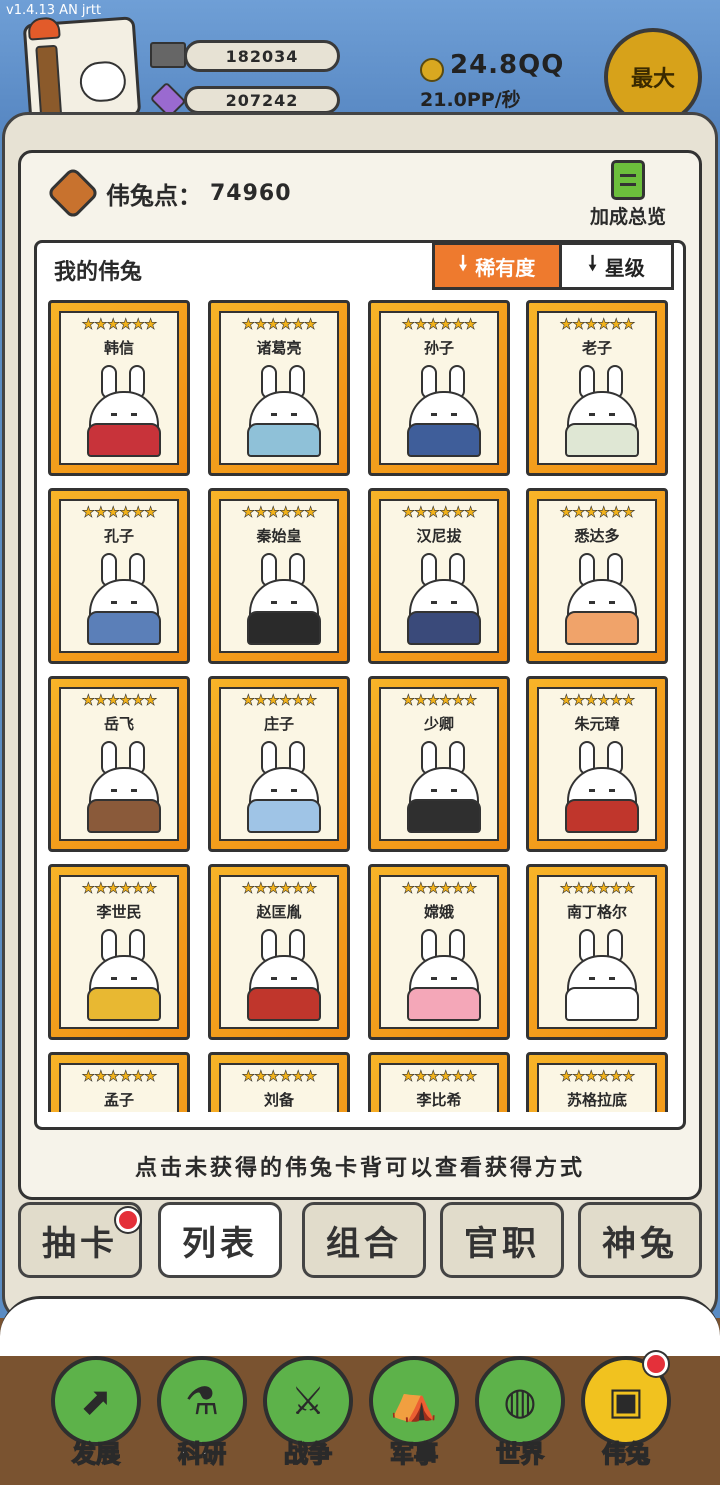  I want to click on globe-icon: ◍, so click(520, 1401).